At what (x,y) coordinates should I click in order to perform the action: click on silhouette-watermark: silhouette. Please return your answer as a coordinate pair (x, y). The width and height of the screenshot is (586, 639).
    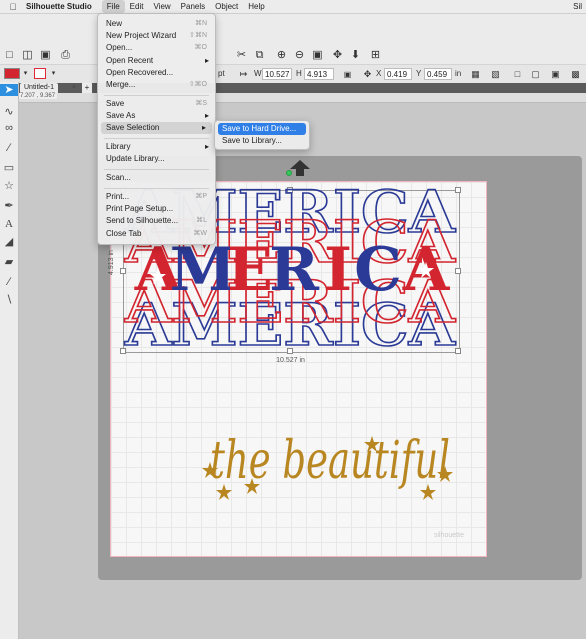
    Looking at the image, I should click on (449, 535).